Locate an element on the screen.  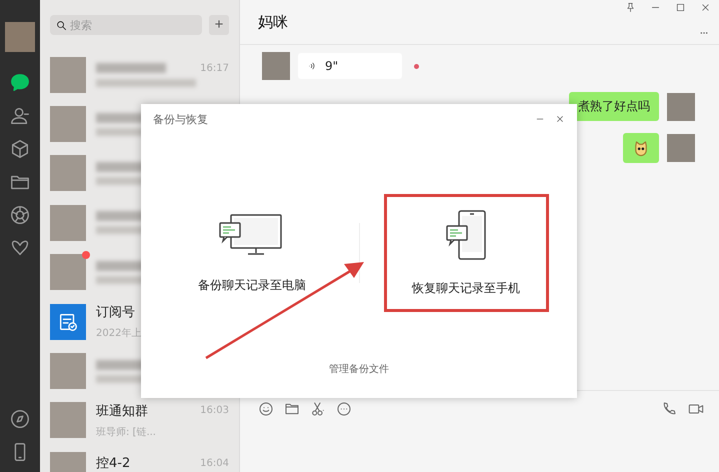
message-preview: 2022年上 is located at coordinates (119, 333).